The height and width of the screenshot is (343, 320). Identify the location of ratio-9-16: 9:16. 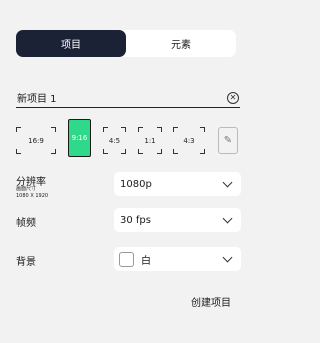
(79, 138).